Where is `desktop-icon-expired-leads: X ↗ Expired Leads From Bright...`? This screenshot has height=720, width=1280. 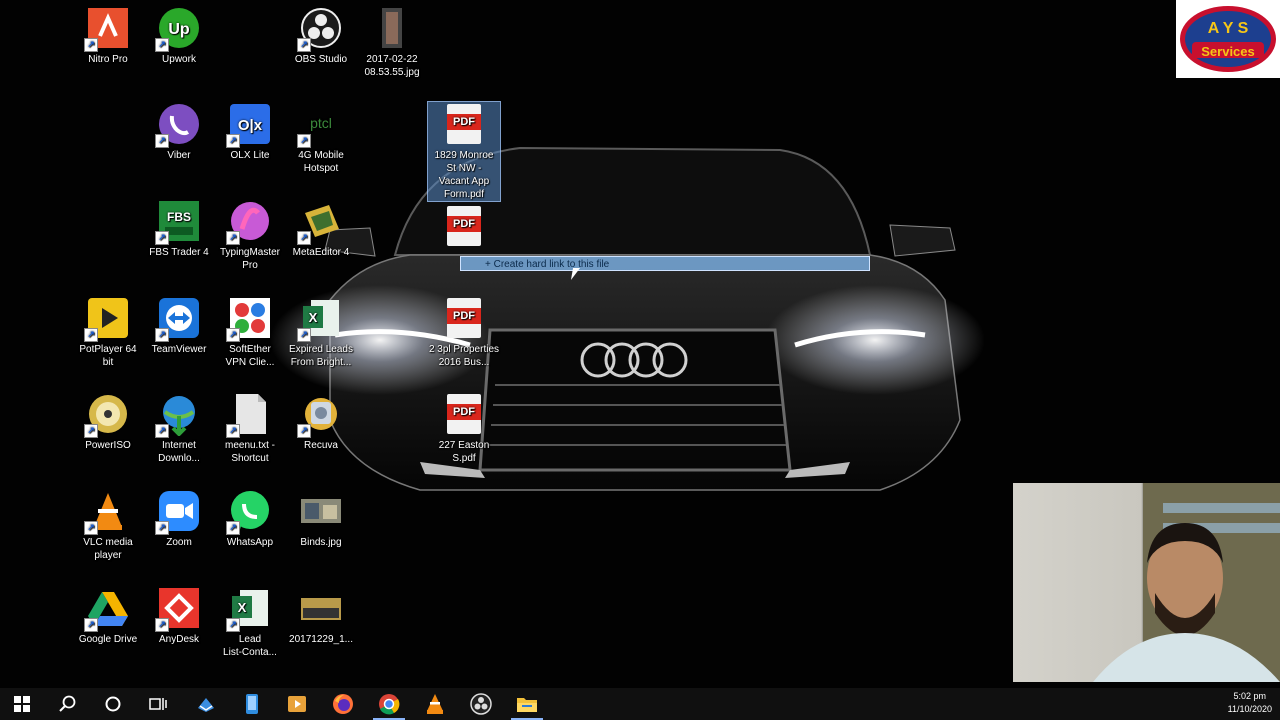
desktop-icon-expired-leads: X ↗ Expired Leads From Bright... is located at coordinates (321, 332).